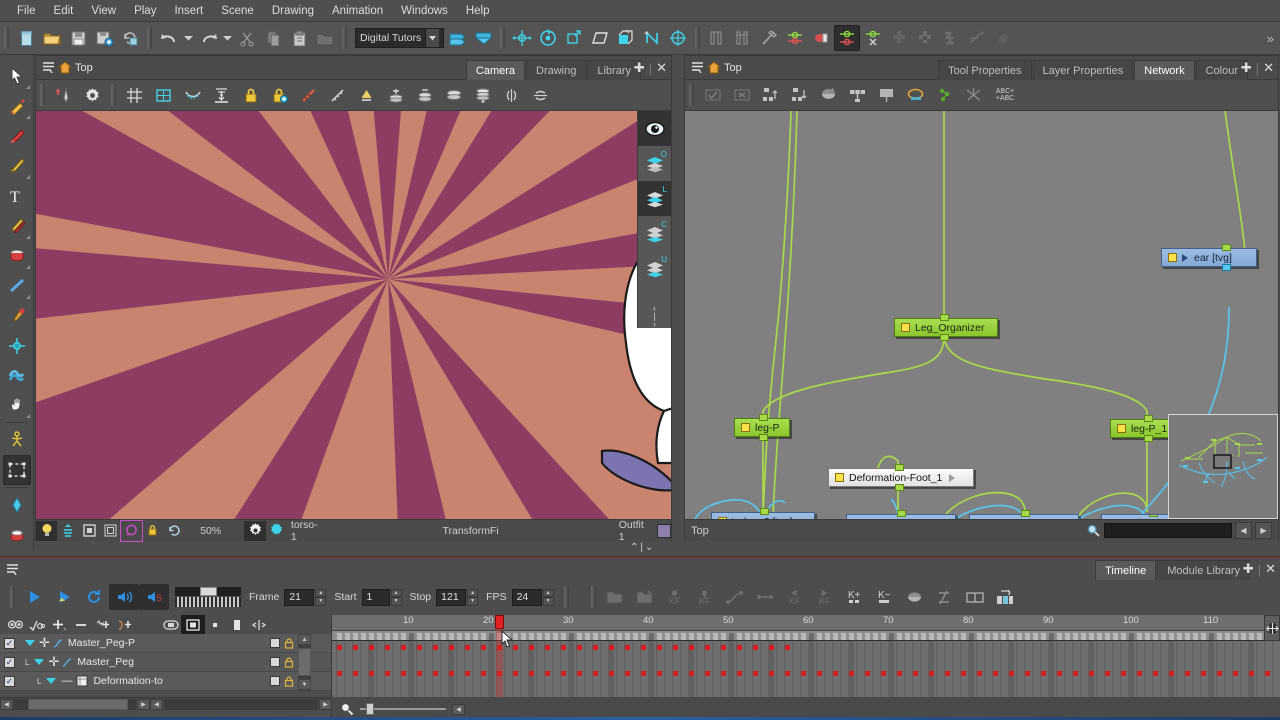 Image resolution: width=1280 pixels, height=720 pixels. Describe the element at coordinates (92, 95) in the screenshot. I see `preferences-gear-icon` at that location.